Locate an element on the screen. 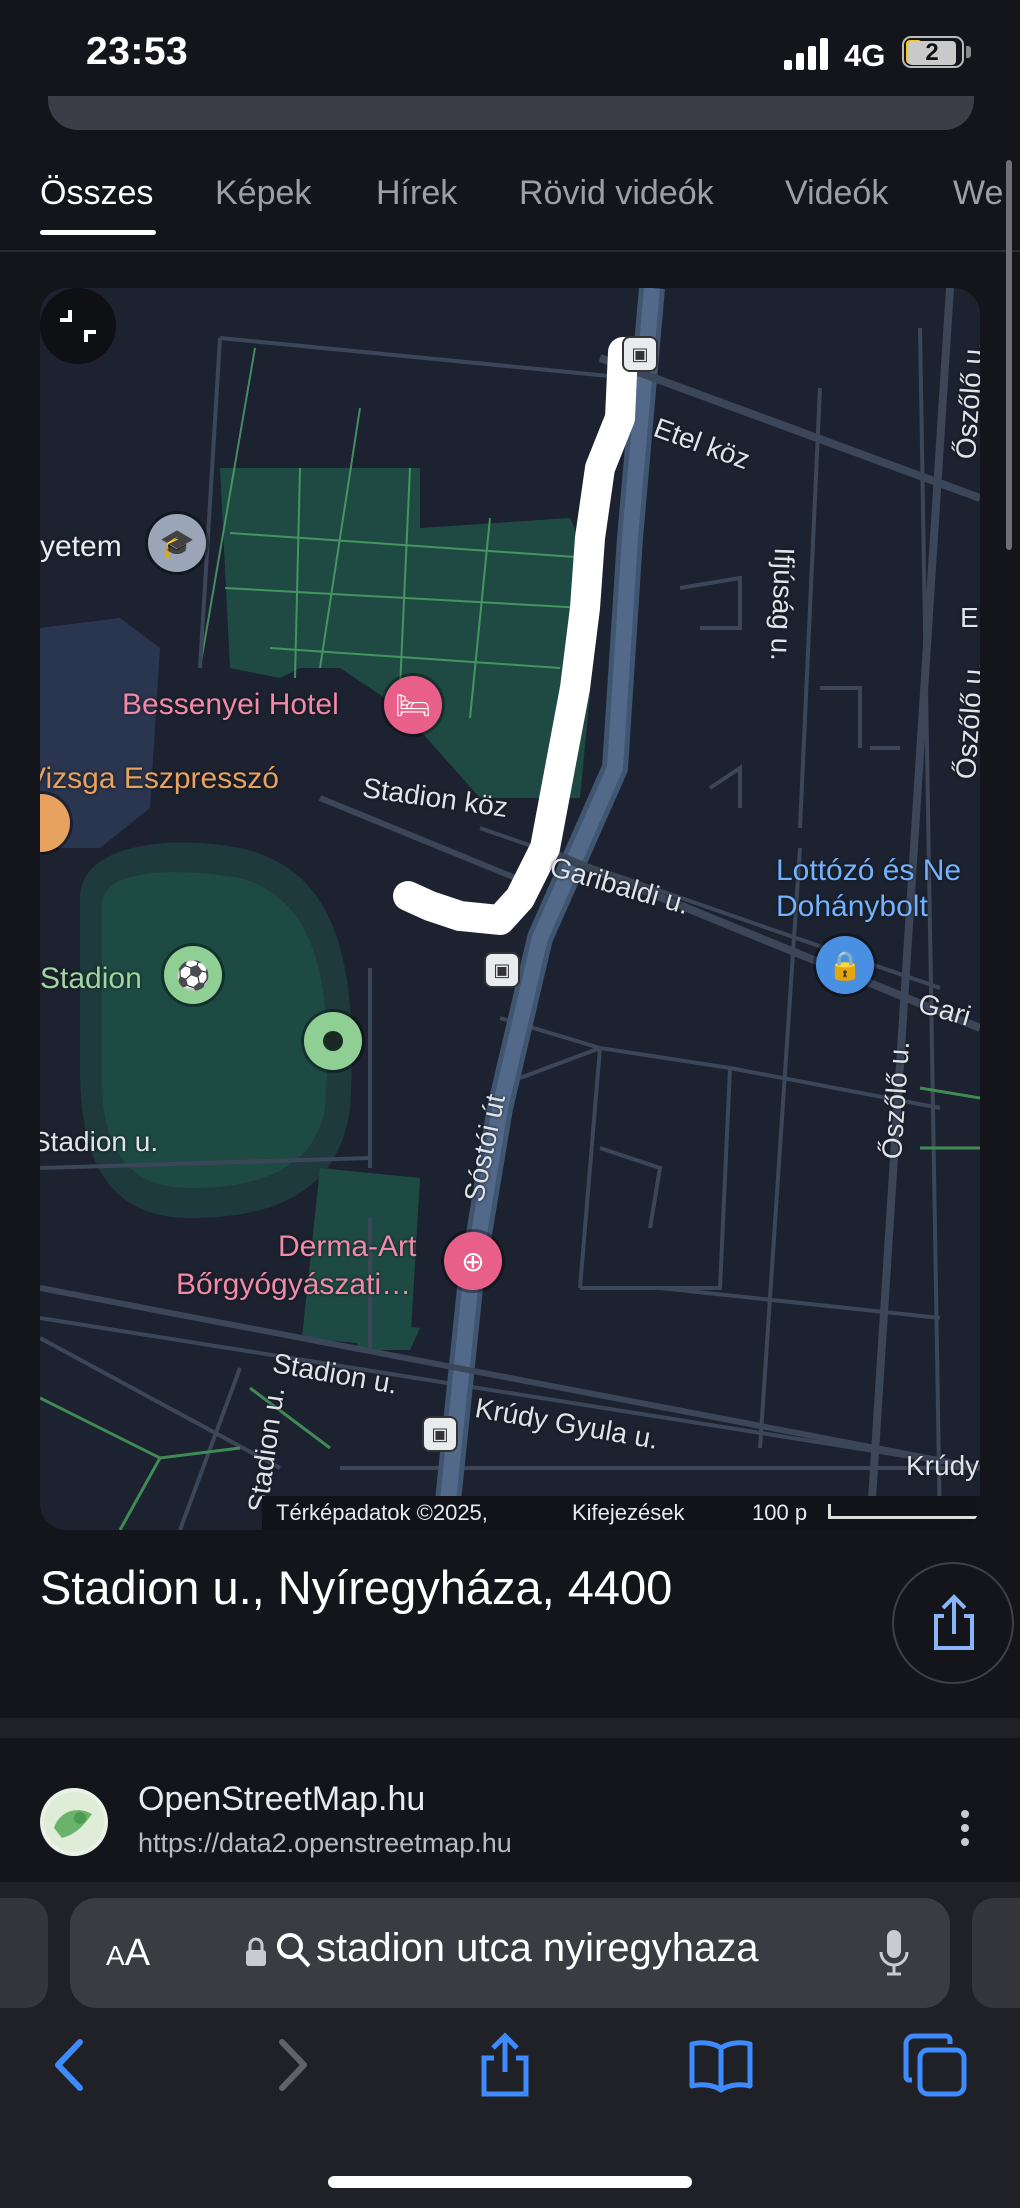 The height and width of the screenshot is (2208, 1020). map-scale-bar is located at coordinates (904, 1511).